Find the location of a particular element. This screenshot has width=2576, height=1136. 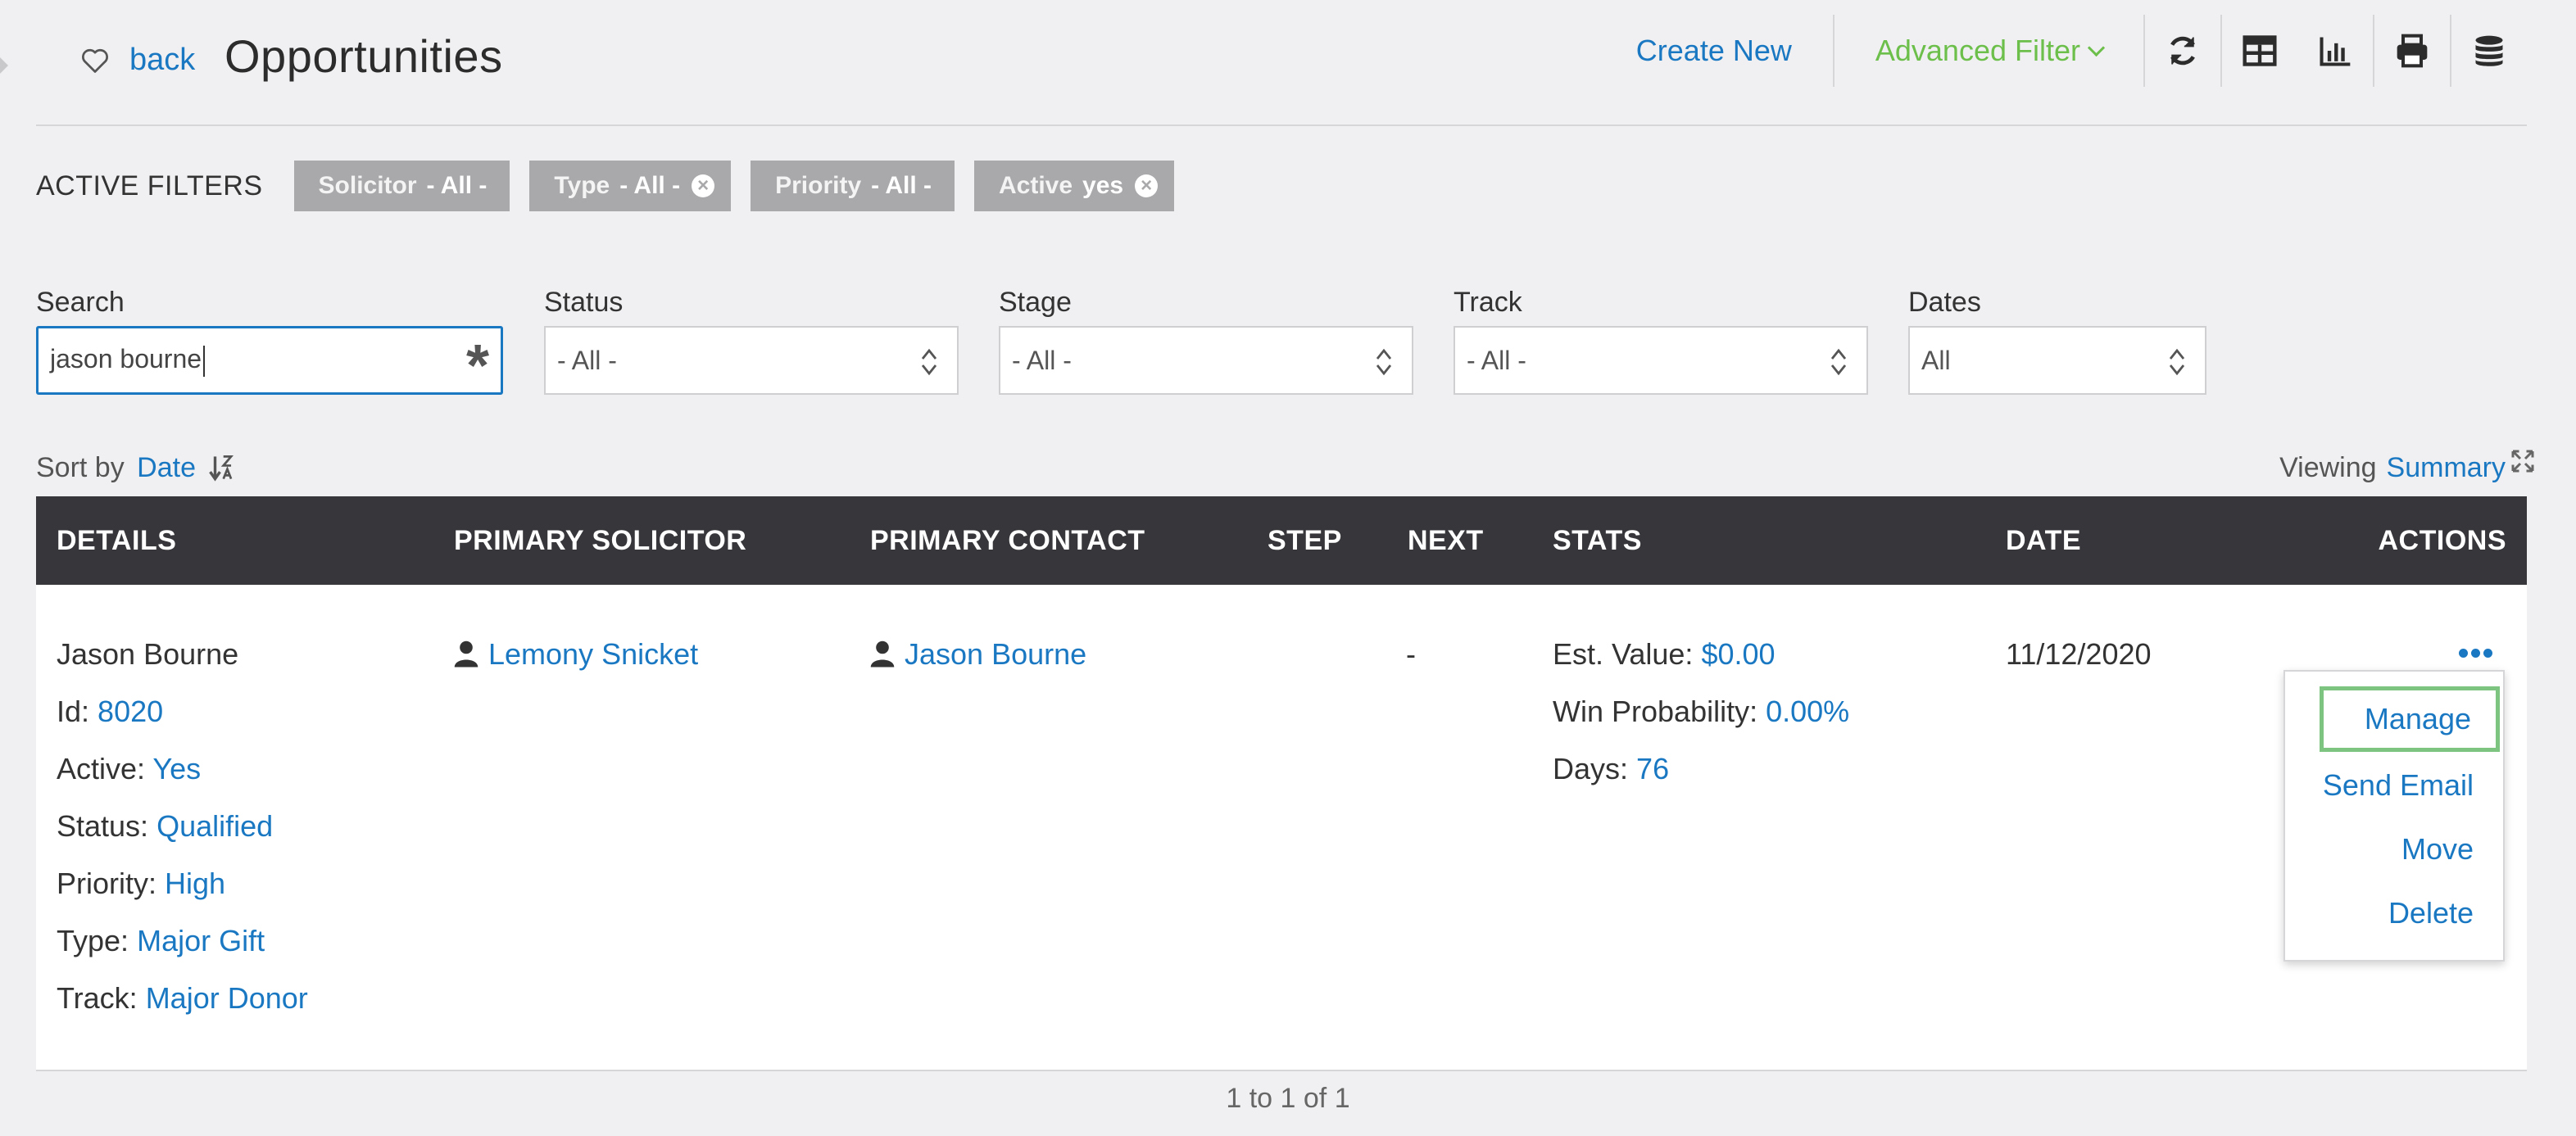

create-new-button: Create New is located at coordinates (1714, 51).